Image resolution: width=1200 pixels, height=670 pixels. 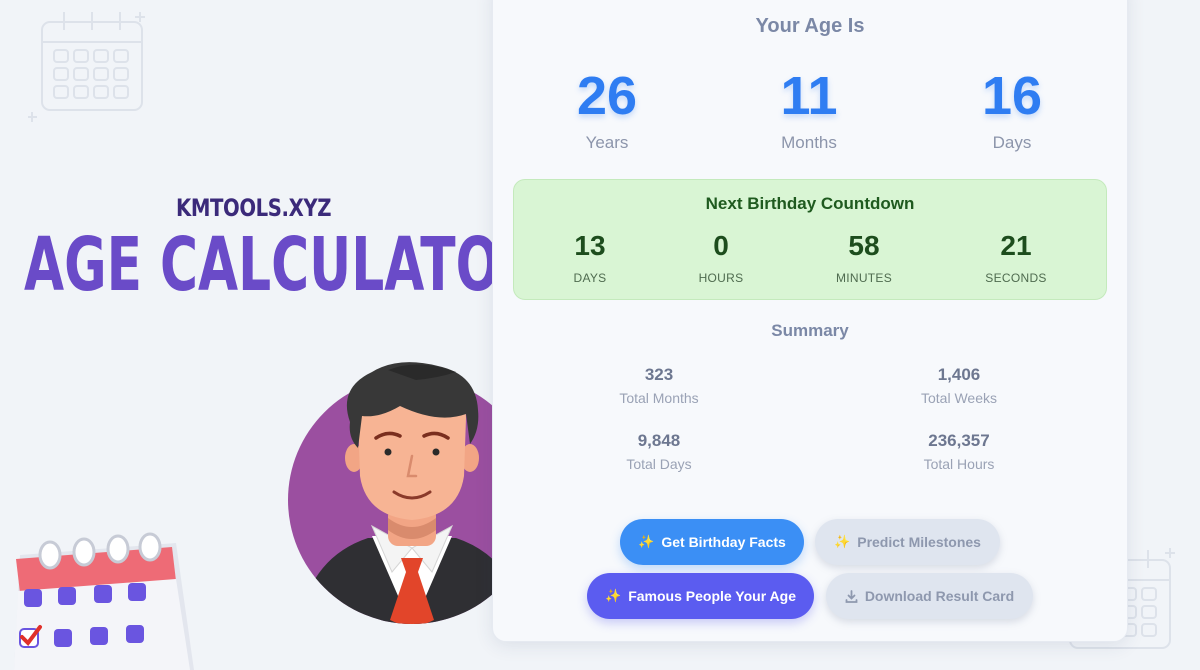 I want to click on countdown-days: 13 DAYS, so click(x=590, y=258).